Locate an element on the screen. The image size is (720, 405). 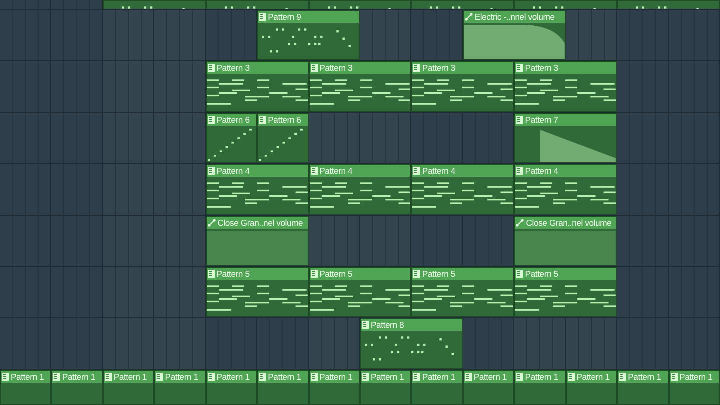
clip-block: Pattern 7 is located at coordinates (566, 138).